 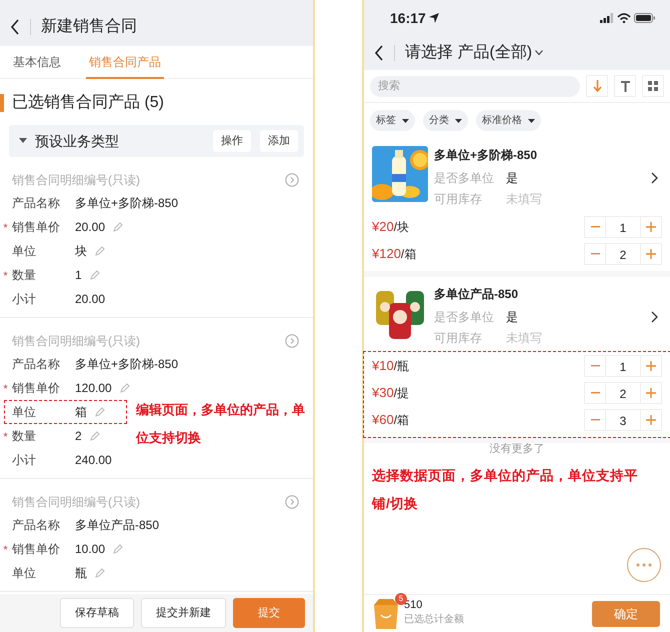 What do you see at coordinates (434, 619) in the screenshot?
I see `total-label: 已选总计金额` at bounding box center [434, 619].